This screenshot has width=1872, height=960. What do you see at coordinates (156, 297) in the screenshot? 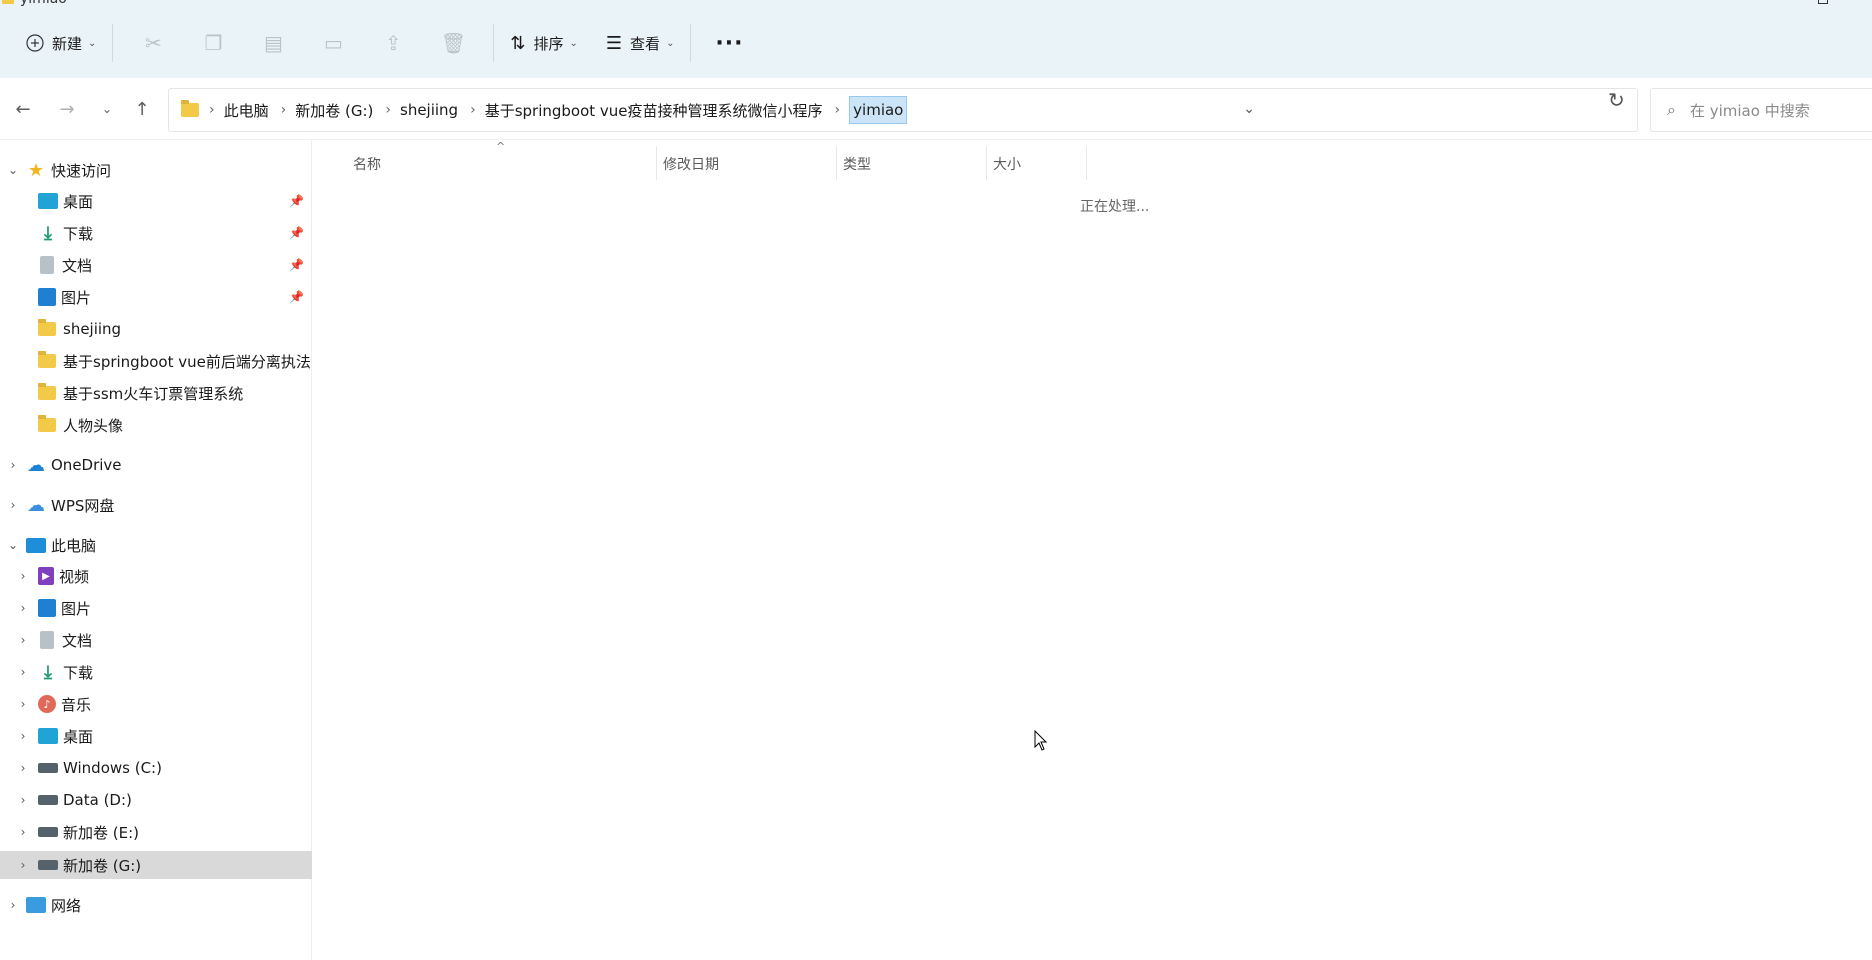
I see `sidebar-item-pictures: 图片 📌` at bounding box center [156, 297].